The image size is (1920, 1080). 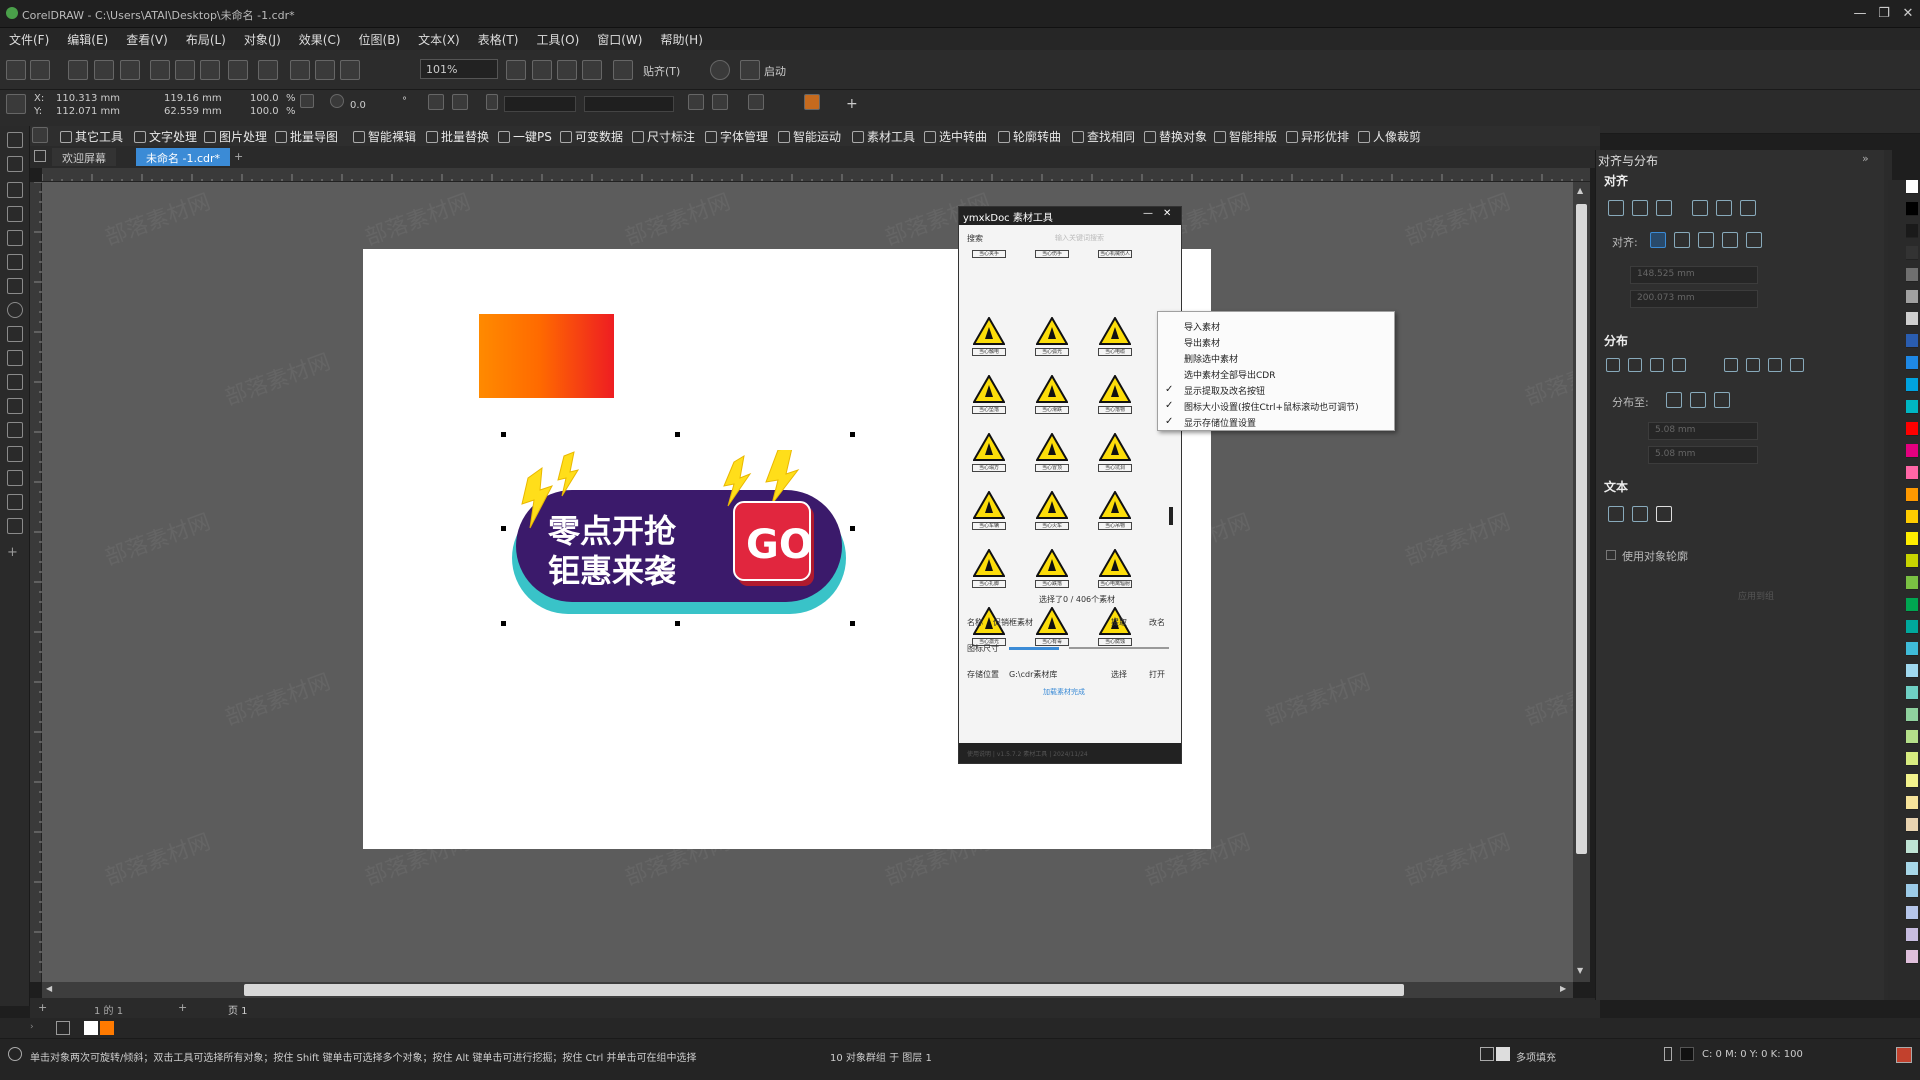 What do you see at coordinates (32, 1027) in the screenshot?
I see `palette-expand-icon: ›` at bounding box center [32, 1027].